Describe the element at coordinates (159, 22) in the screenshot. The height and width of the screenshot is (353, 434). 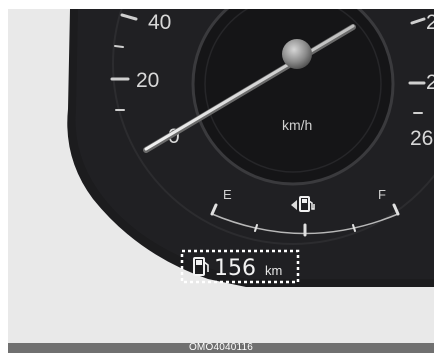
I see `speed-label-40: 40` at that location.